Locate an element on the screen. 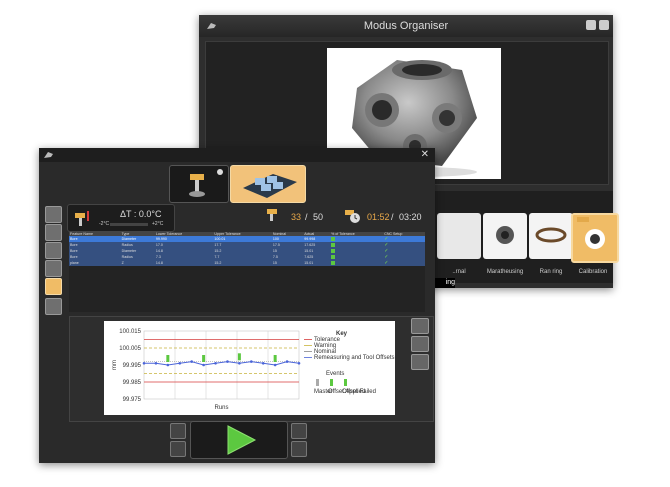  y-tick-label: 100.005 is located at coordinates (130, 349).